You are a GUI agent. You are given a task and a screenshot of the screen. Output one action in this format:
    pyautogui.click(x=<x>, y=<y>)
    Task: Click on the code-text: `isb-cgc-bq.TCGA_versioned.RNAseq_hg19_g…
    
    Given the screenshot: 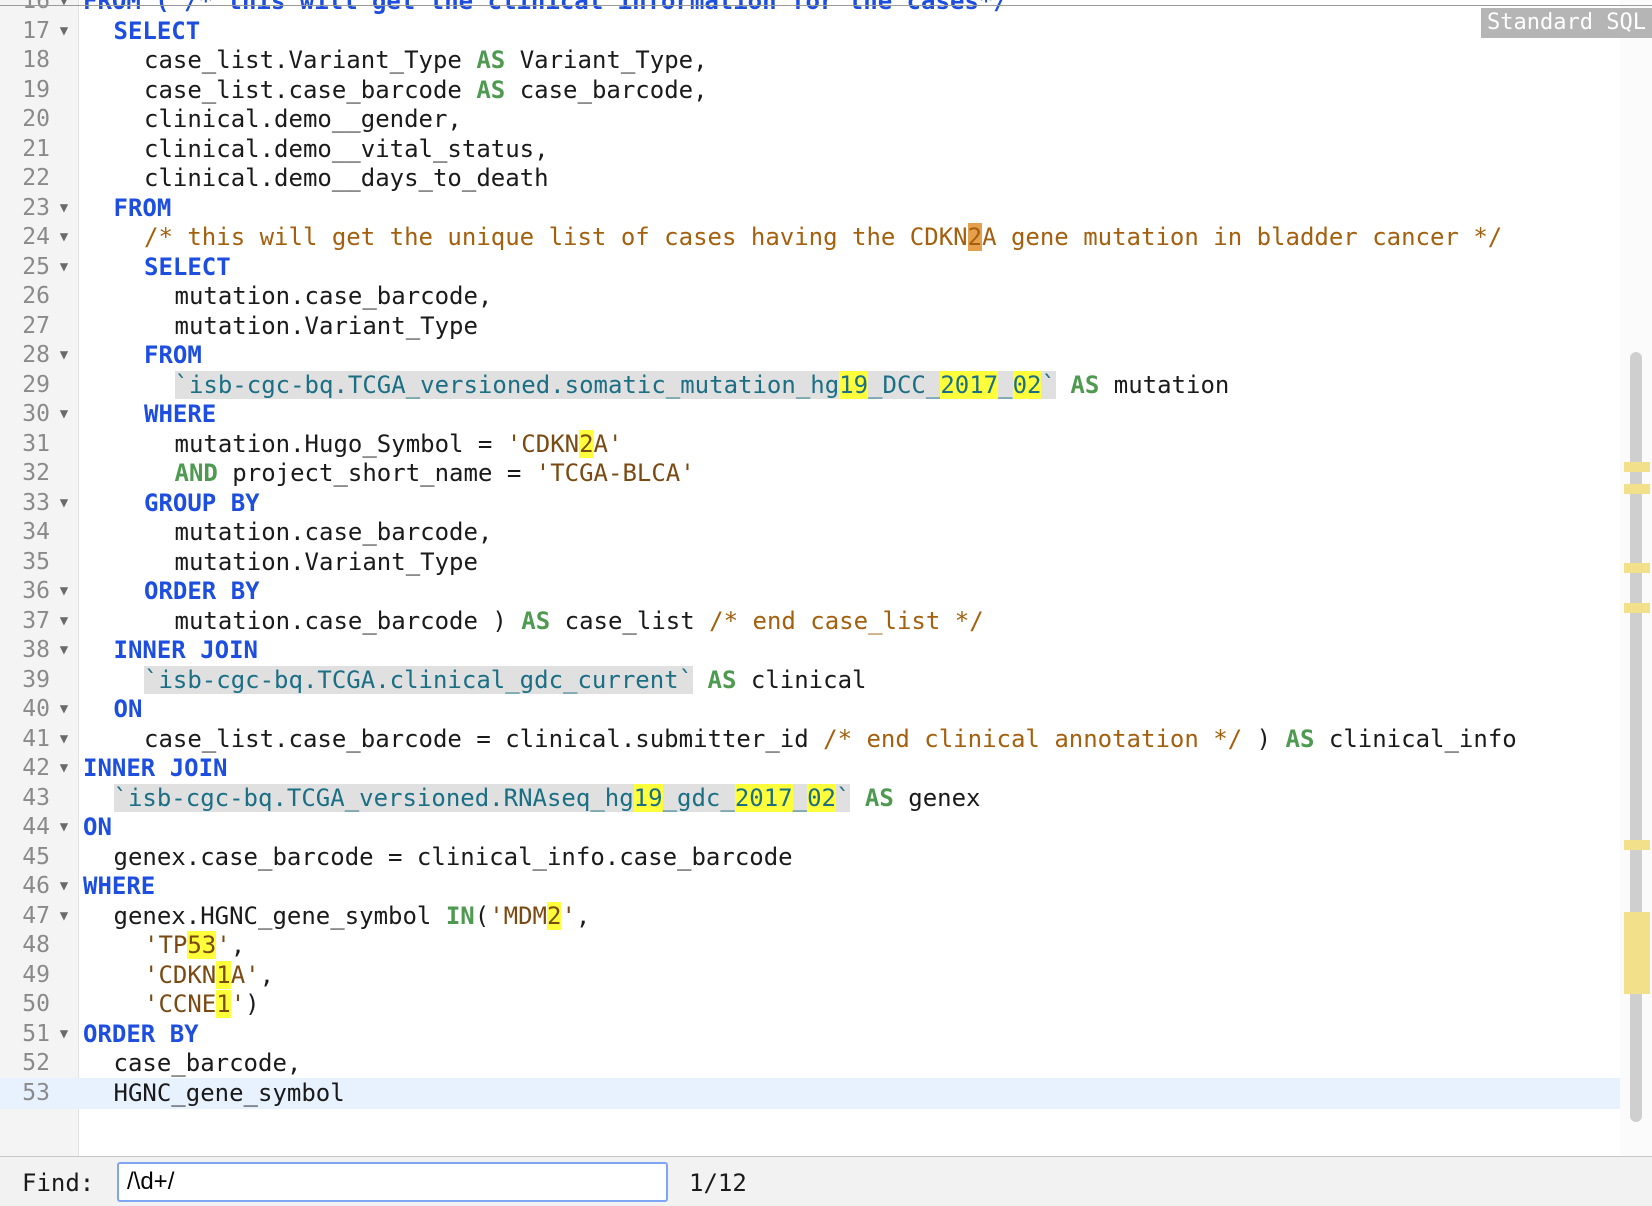 What is the action you would take?
    pyautogui.click(x=547, y=798)
    